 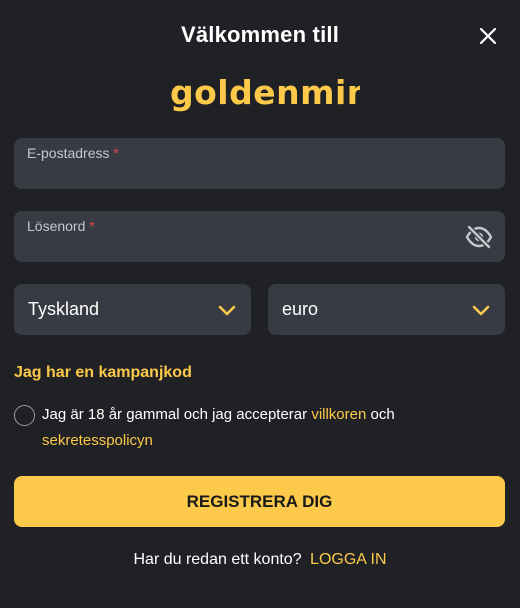 What do you see at coordinates (103, 373) in the screenshot?
I see `promo-code-link: Jag har en kampanjkod` at bounding box center [103, 373].